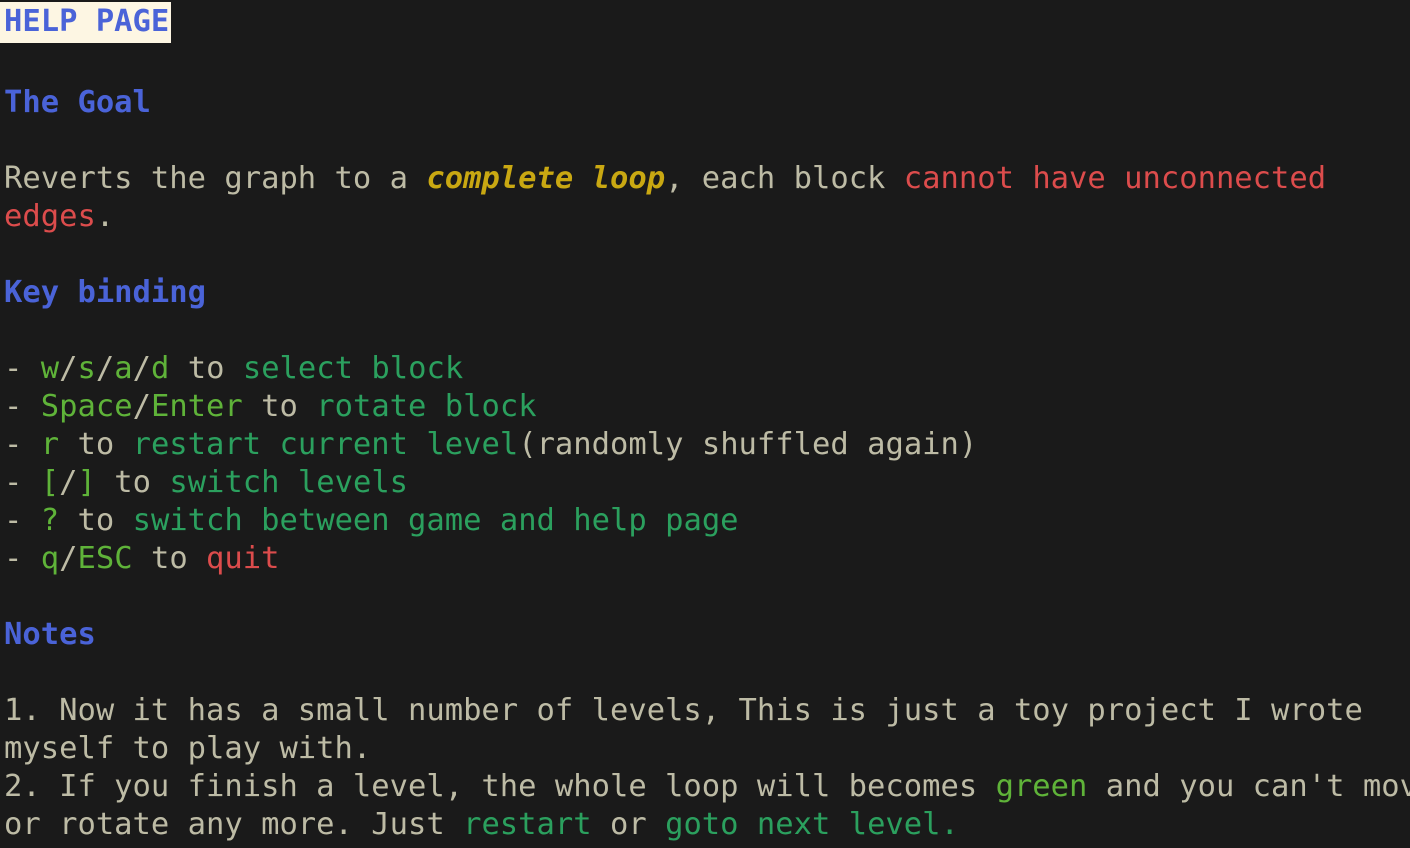 This screenshot has width=1410, height=848. Describe the element at coordinates (705, 483) in the screenshot. I see `key-binding-item-switch-levels: - [/] to switch levels` at that location.